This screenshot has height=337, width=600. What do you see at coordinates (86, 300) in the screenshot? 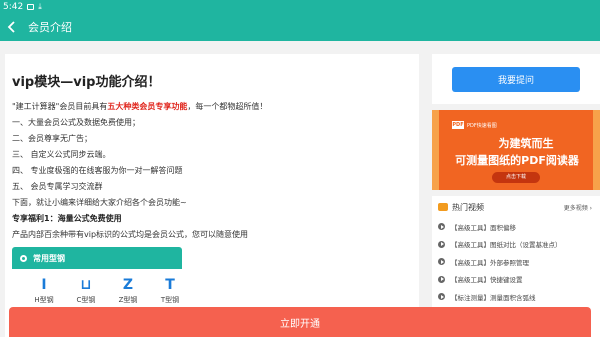
I see `steel-type-label: C型钢` at bounding box center [86, 300].